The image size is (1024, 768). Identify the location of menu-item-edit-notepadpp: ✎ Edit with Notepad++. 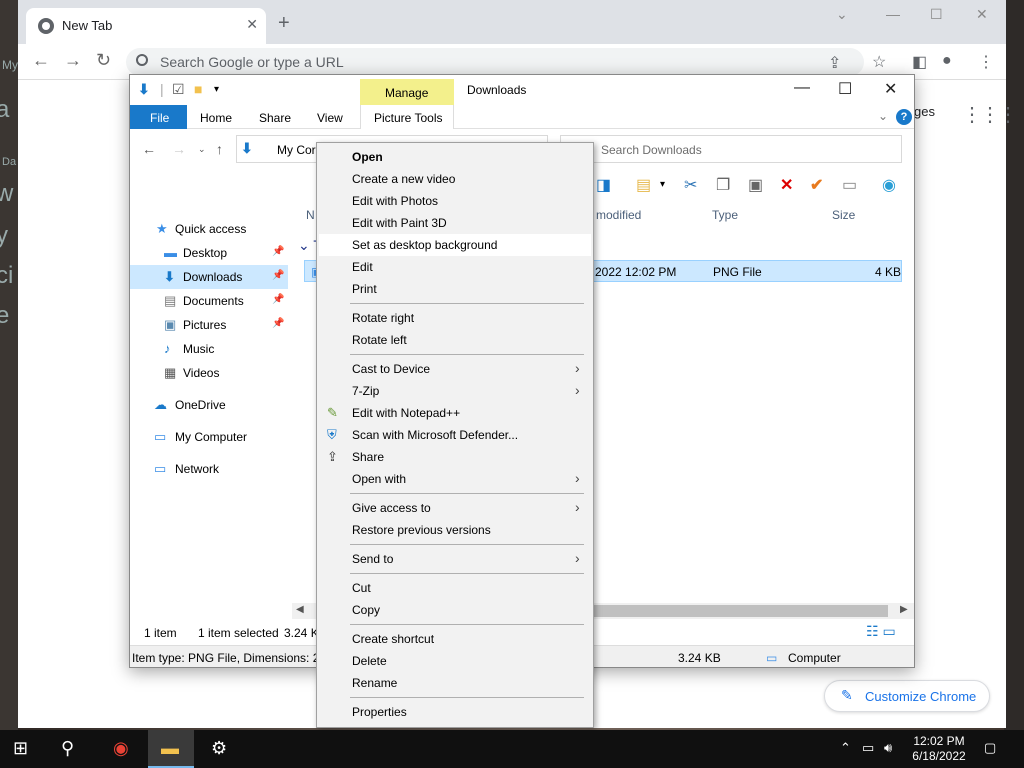
(455, 413).